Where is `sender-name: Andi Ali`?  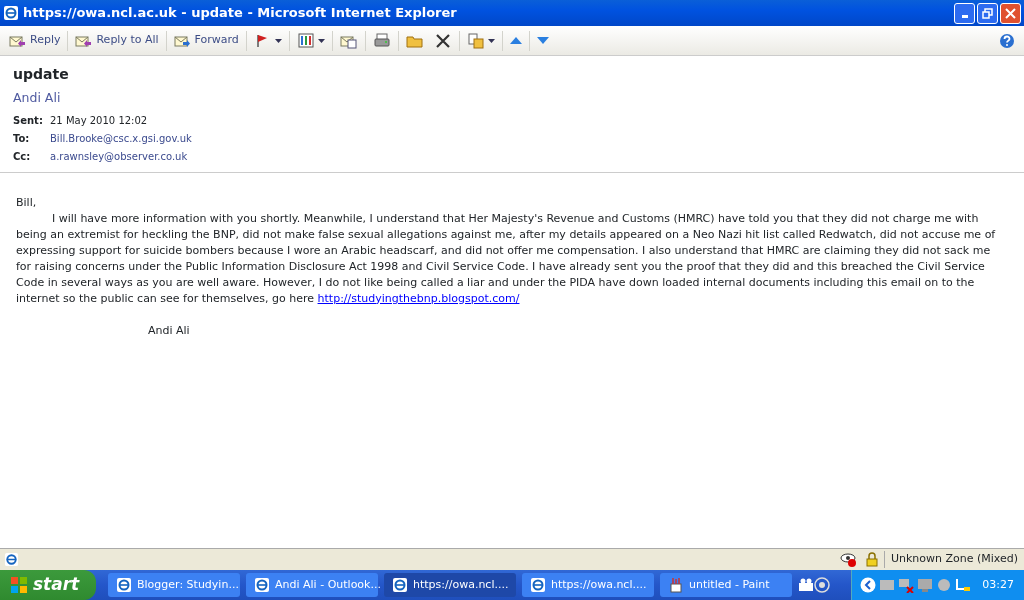 sender-name: Andi Ali is located at coordinates (37, 98).